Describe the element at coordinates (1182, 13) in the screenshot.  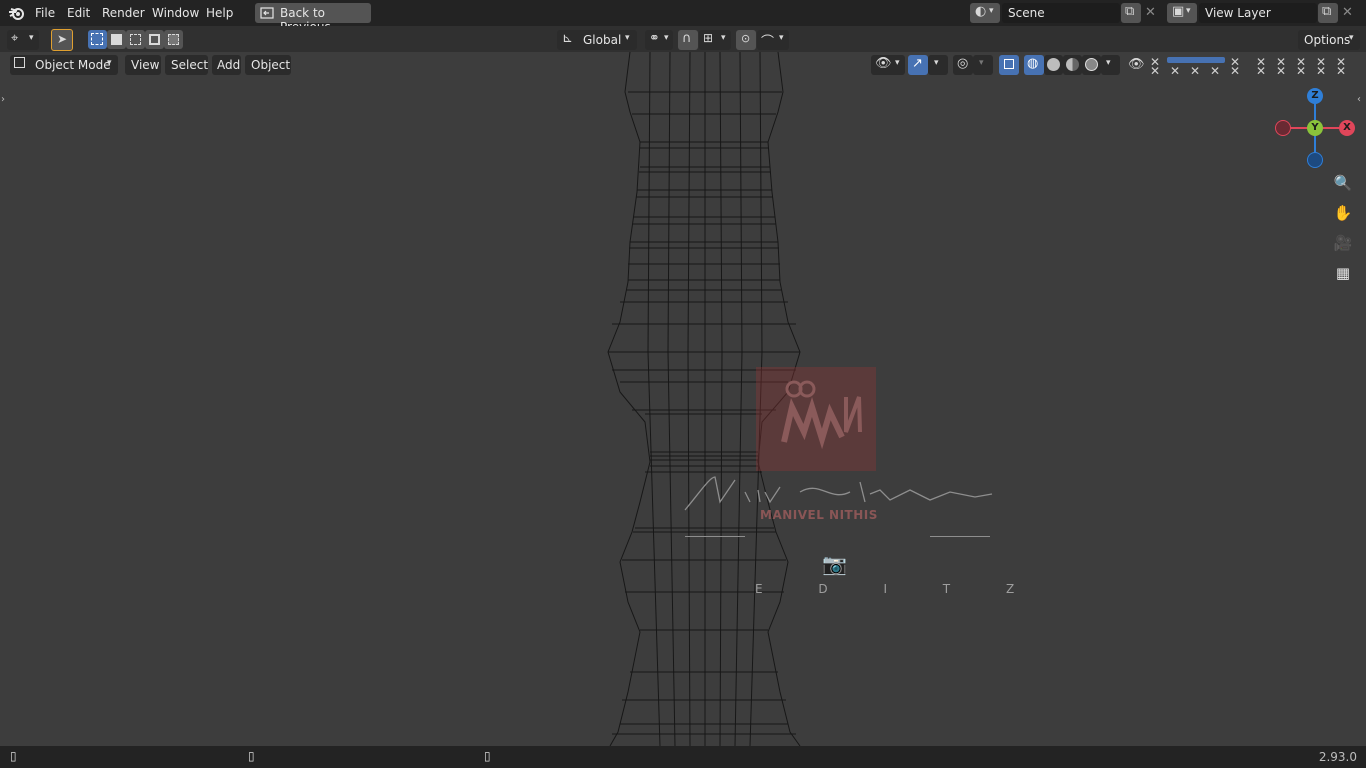
I see `view-layer-browse-button: ▣ ▾` at that location.